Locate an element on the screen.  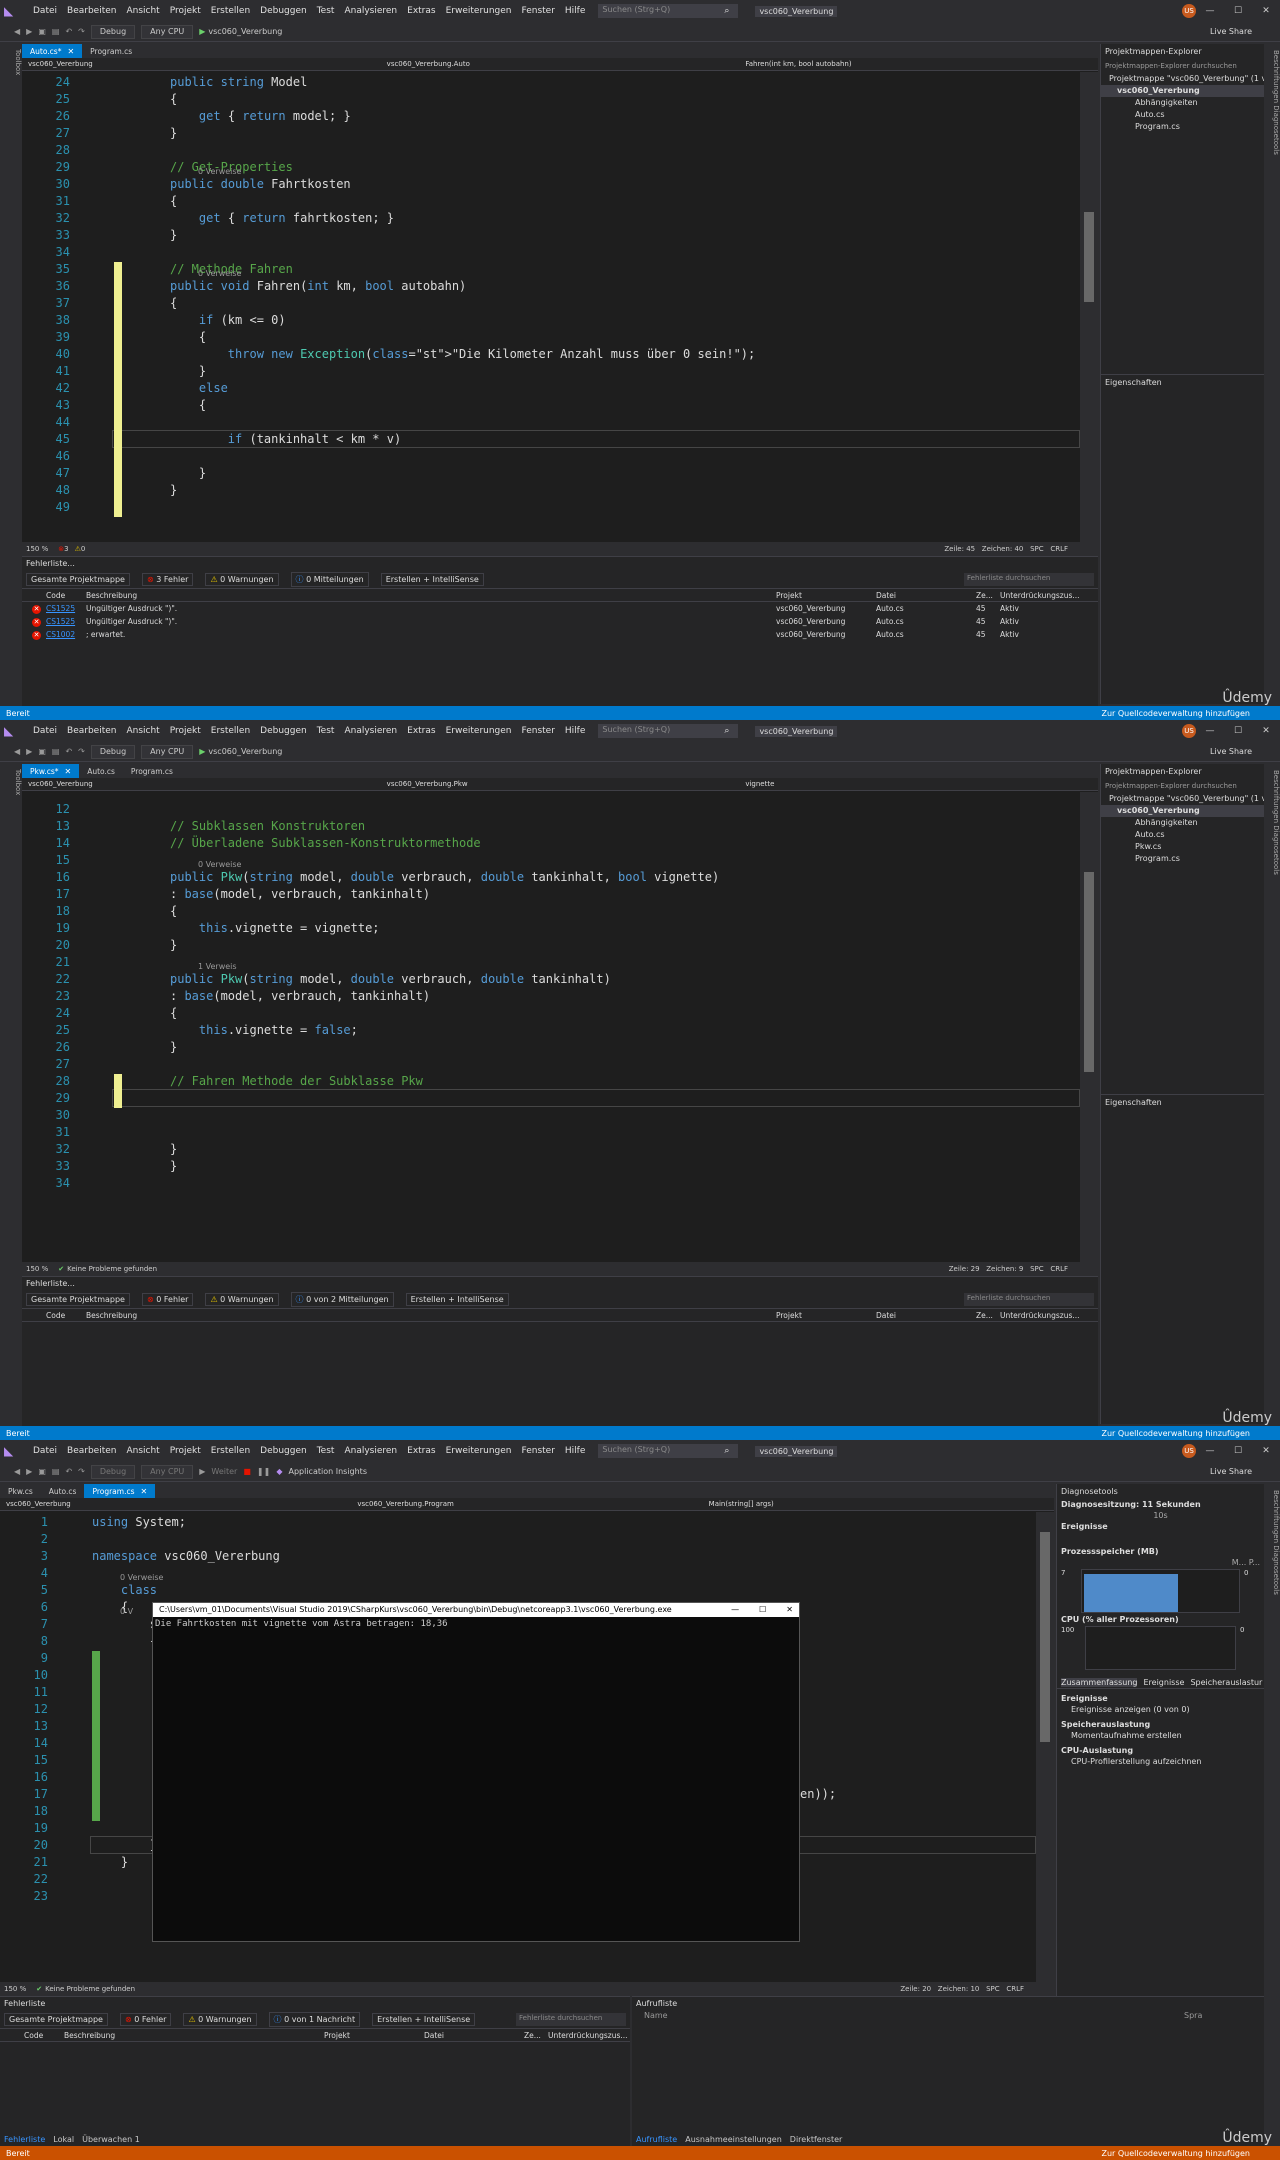
menu-ansicht: Ansicht is located at coordinates (142, 1451).